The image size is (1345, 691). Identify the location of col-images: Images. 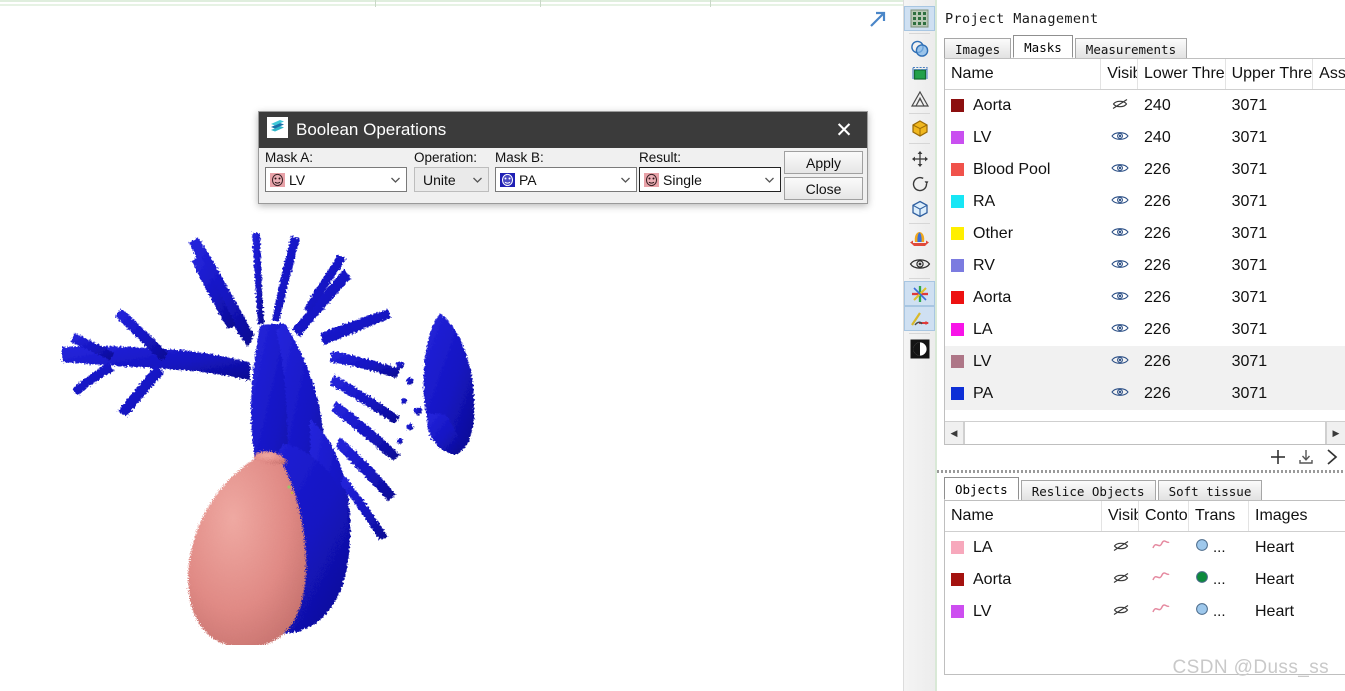
(1297, 516).